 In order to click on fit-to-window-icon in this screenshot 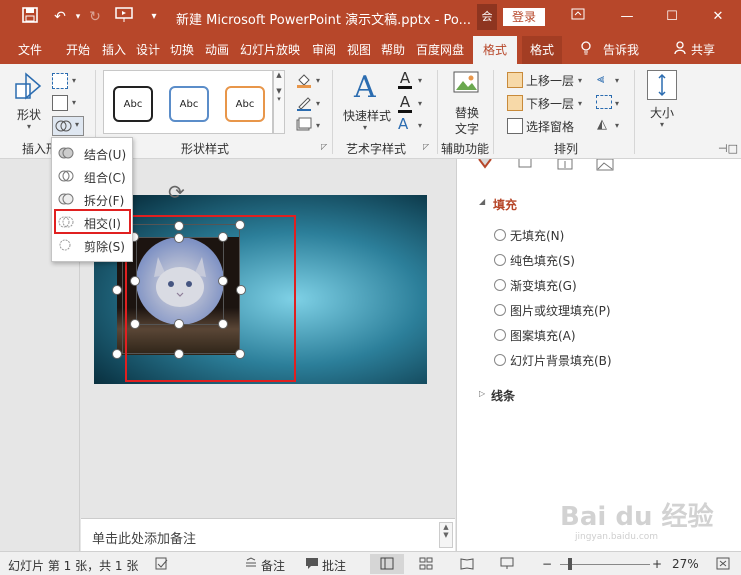, I will do `click(723, 563)`.